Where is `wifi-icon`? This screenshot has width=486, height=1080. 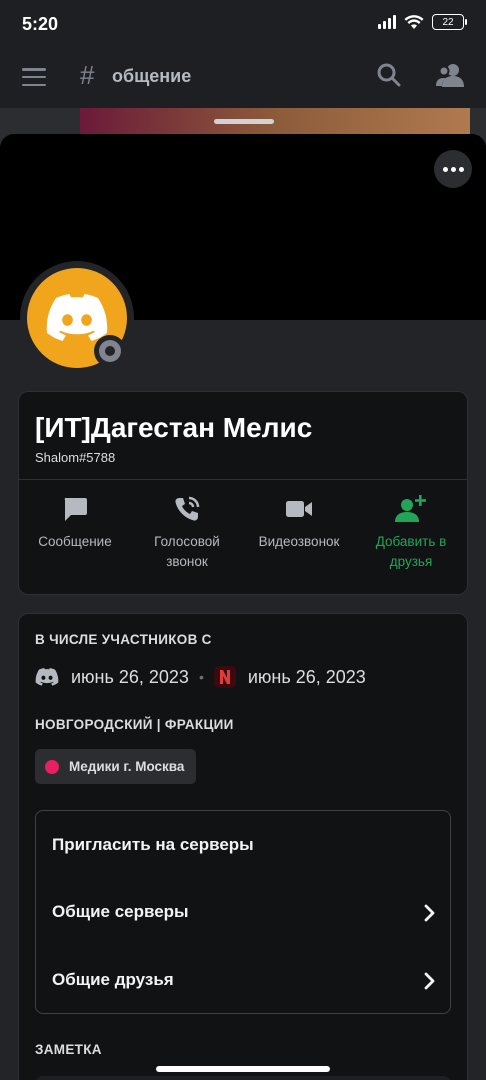
wifi-icon is located at coordinates (414, 22).